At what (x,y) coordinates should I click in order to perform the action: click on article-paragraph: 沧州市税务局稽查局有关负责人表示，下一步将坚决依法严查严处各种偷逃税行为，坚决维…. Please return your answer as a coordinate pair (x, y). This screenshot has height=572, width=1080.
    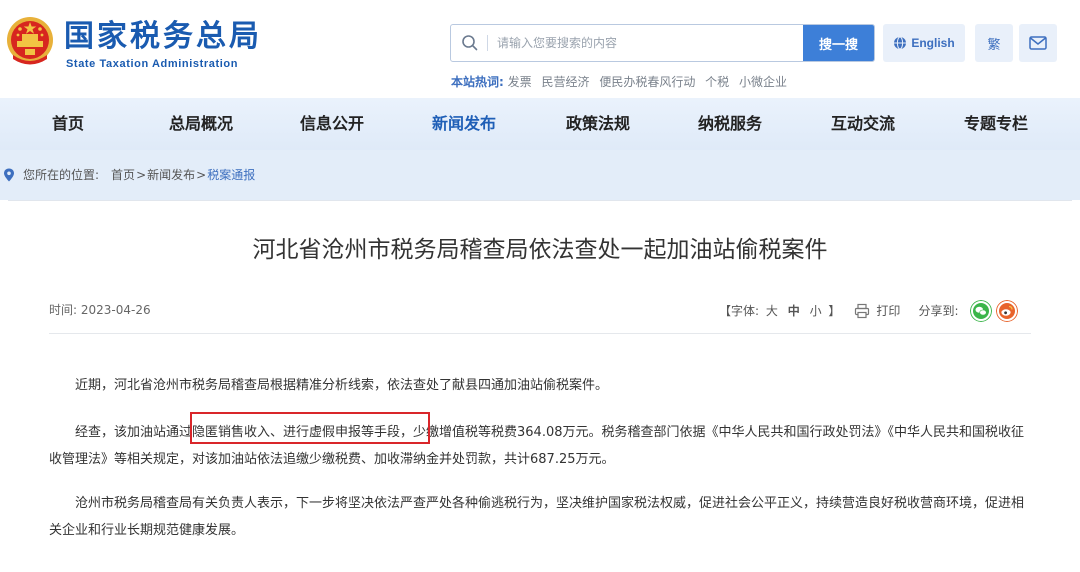
    Looking at the image, I should click on (537, 517).